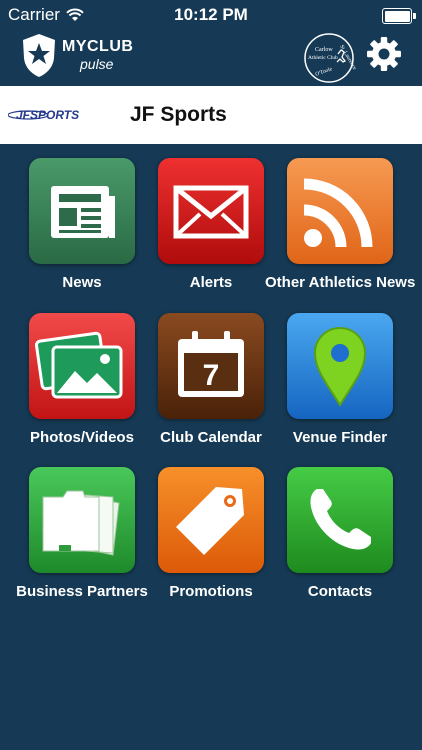 This screenshot has width=422, height=750. I want to click on phone-icon, so click(340, 519).